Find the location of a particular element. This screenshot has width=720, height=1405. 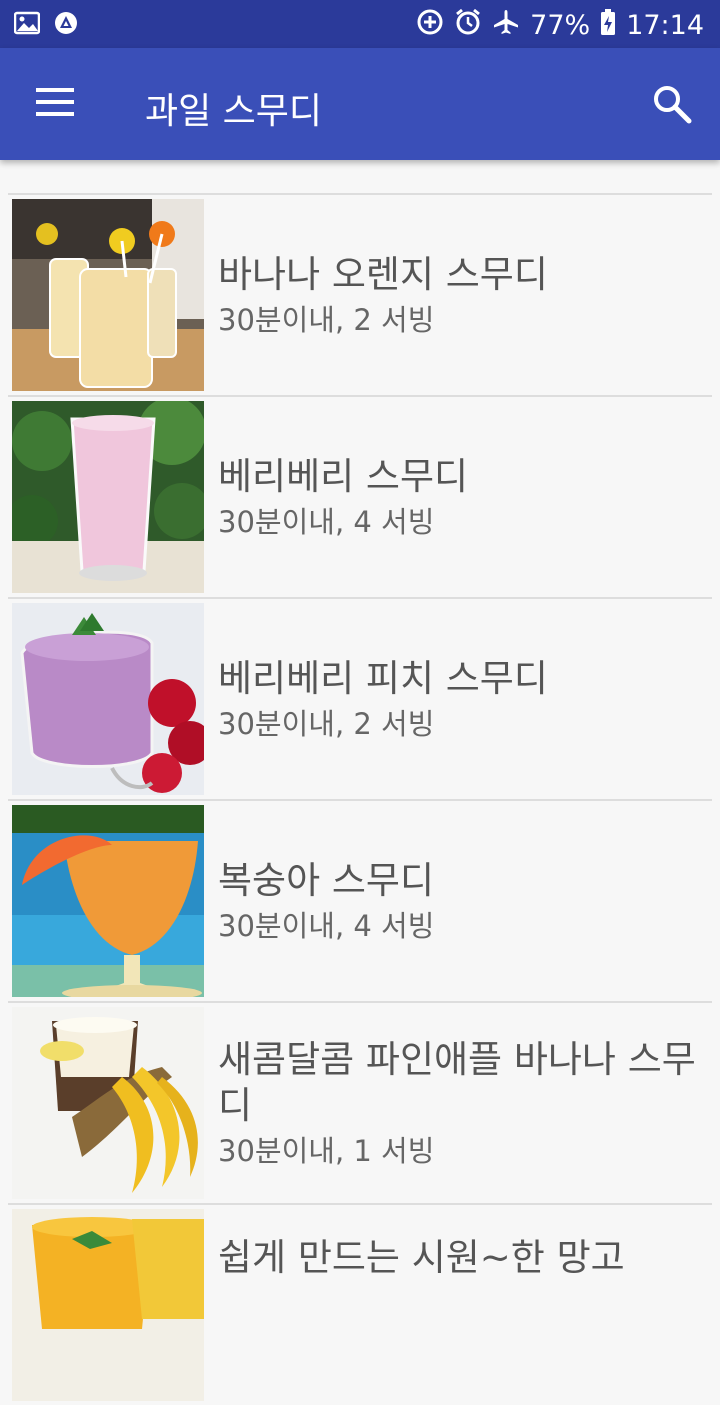

status-bar: 77% 17:14 is located at coordinates (360, 24).